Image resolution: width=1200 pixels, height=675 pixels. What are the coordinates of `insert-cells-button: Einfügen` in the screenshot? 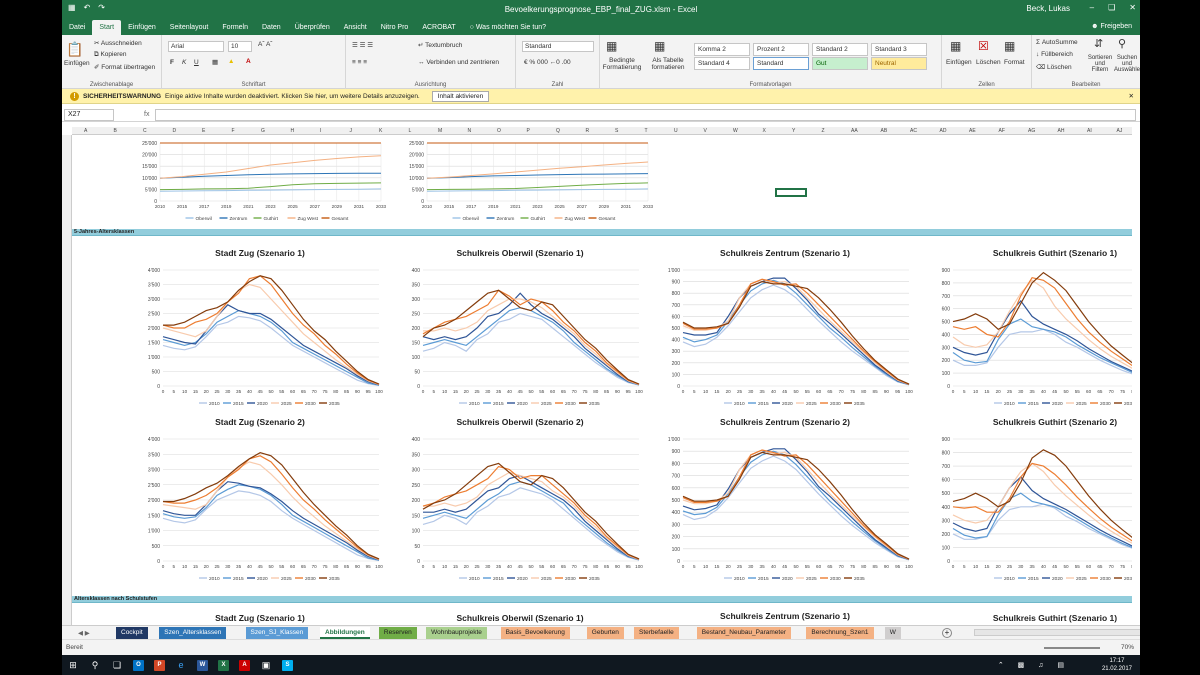 It's located at (959, 62).